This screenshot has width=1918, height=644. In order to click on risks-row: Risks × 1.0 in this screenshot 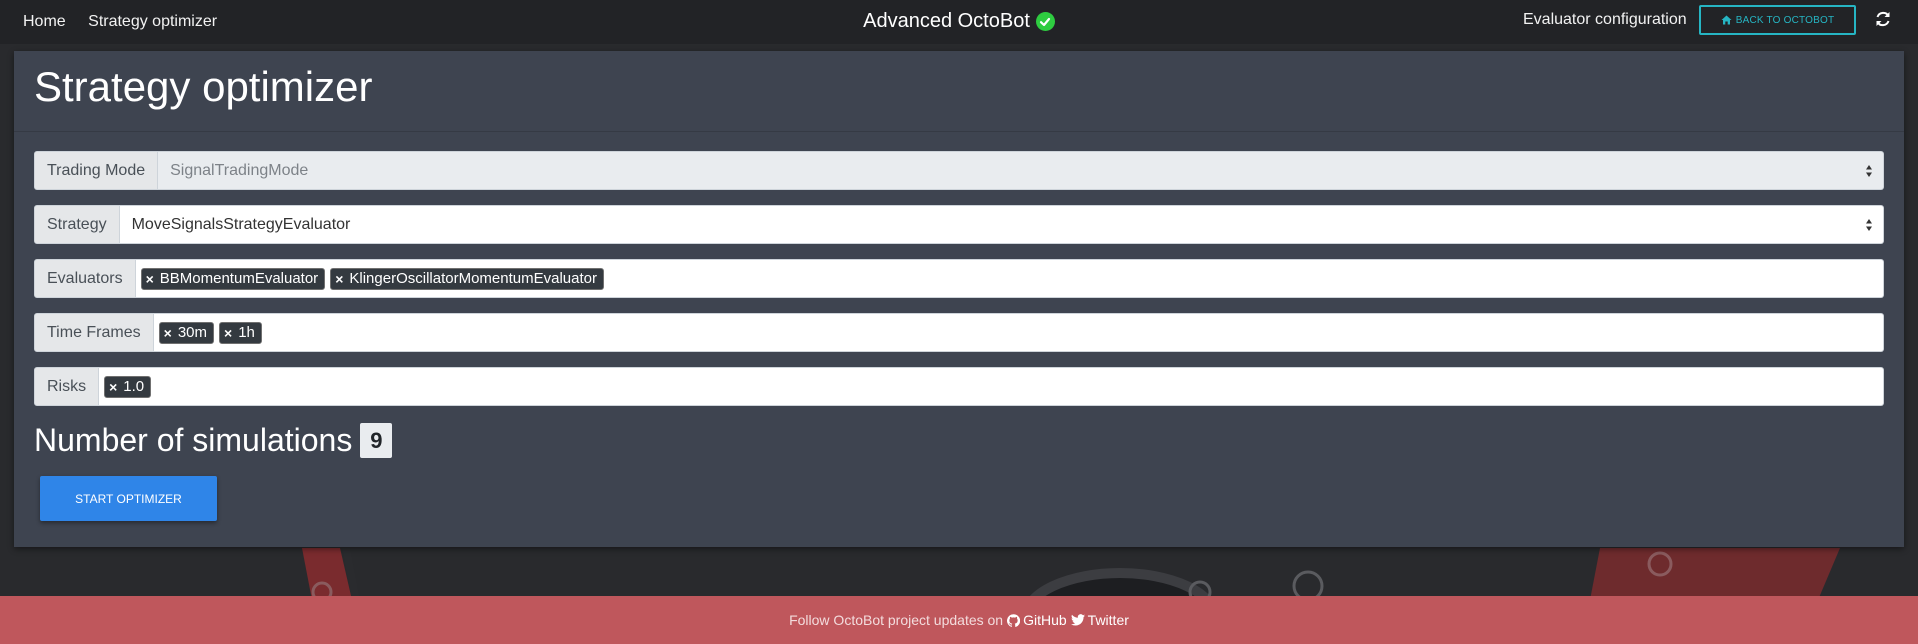, I will do `click(959, 386)`.